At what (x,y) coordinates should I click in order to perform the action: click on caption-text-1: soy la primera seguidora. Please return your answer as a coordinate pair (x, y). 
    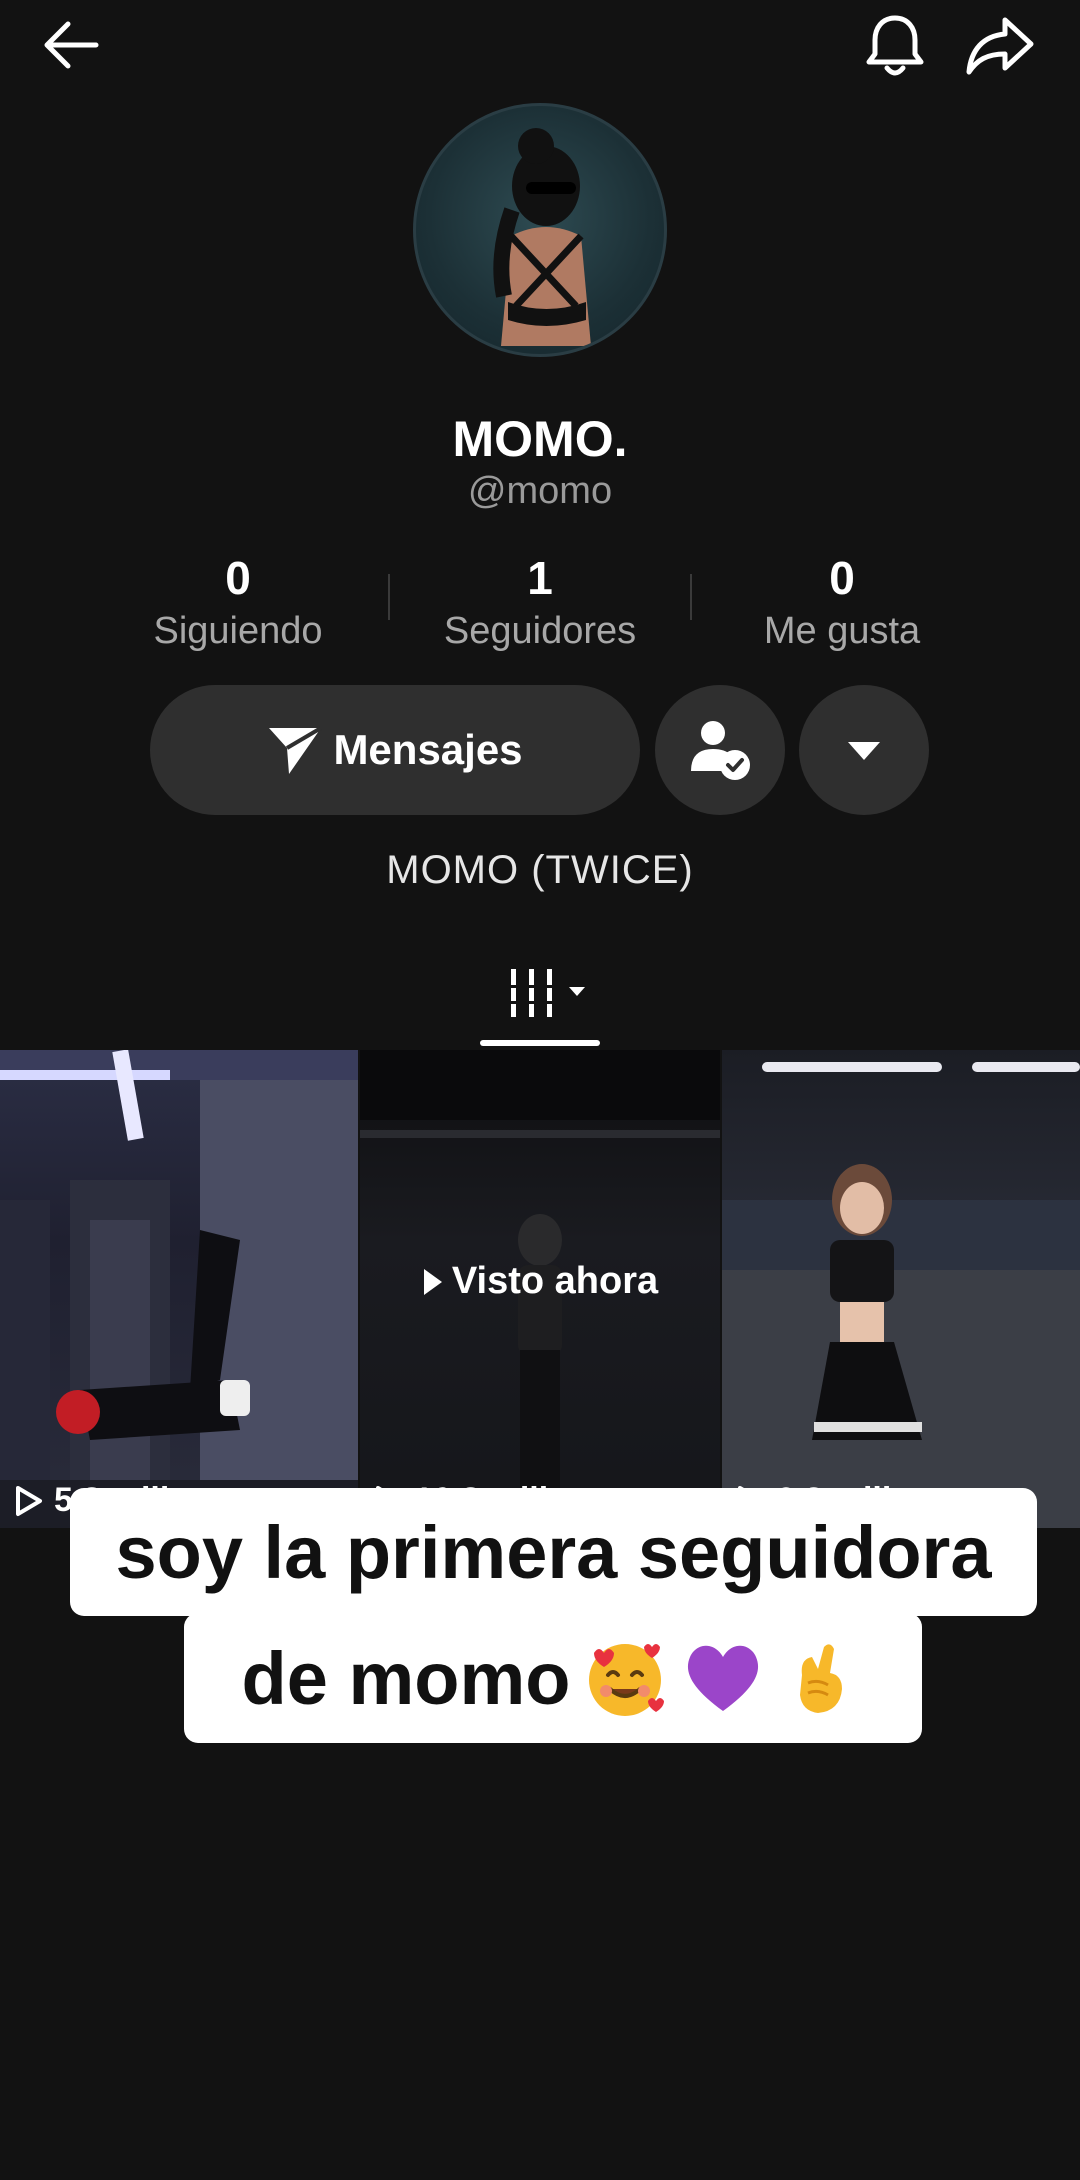
    Looking at the image, I should click on (553, 1552).